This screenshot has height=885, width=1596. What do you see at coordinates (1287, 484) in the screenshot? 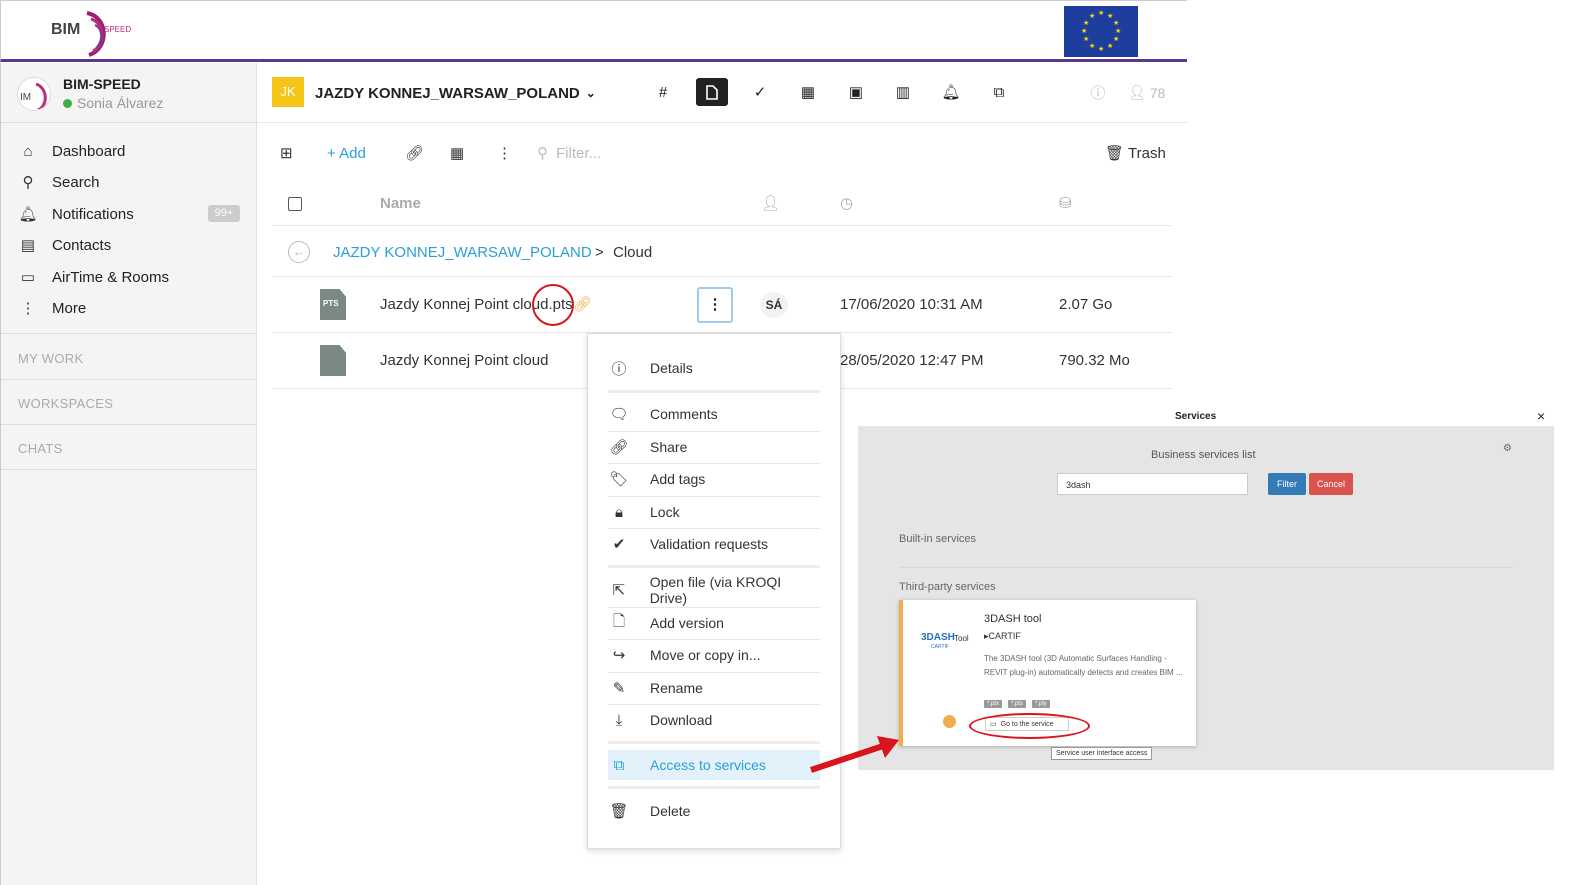
I see `services-filter-button: Filter` at bounding box center [1287, 484].